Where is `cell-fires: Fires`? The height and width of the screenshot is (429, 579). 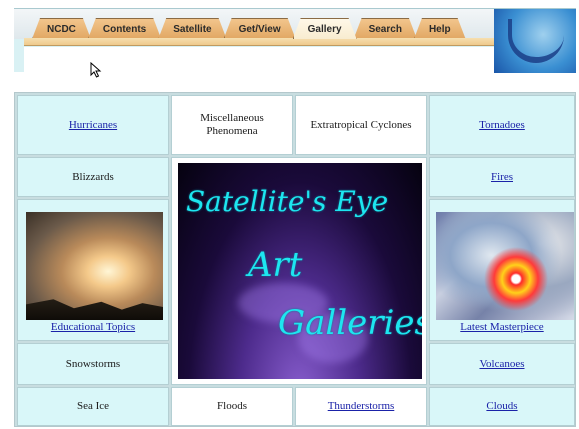 cell-fires: Fires is located at coordinates (502, 177).